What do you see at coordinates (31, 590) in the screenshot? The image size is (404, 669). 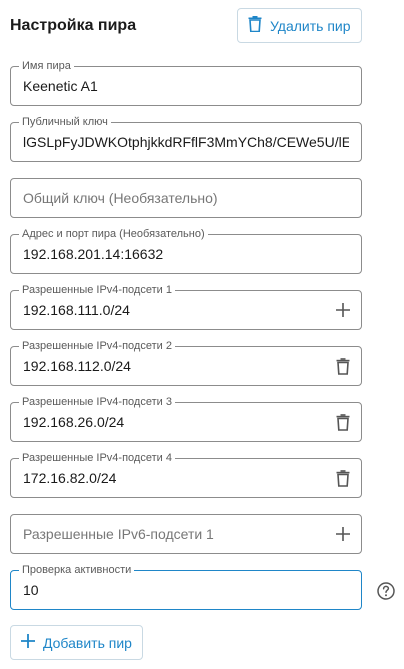 I see `keepalive-value: 10` at bounding box center [31, 590].